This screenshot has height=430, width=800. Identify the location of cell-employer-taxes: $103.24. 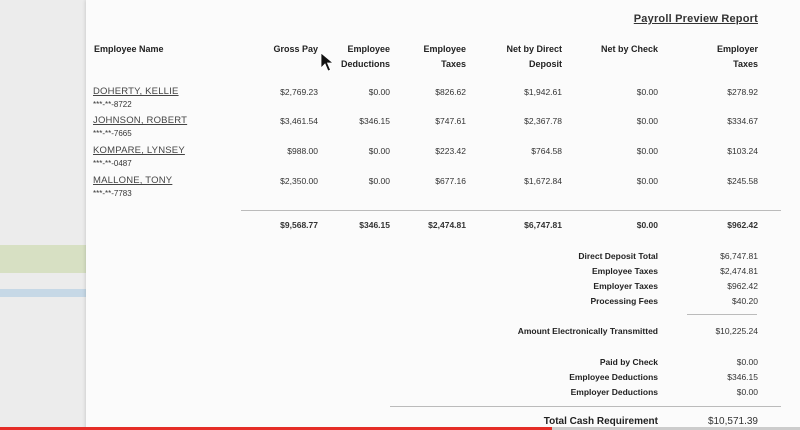
(742, 151).